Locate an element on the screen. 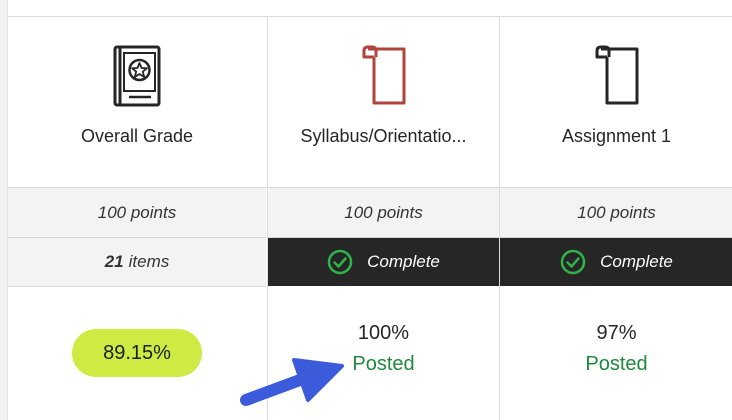 The width and height of the screenshot is (732, 420). overall-grade-cell: 89.15% is located at coordinates (137, 353).